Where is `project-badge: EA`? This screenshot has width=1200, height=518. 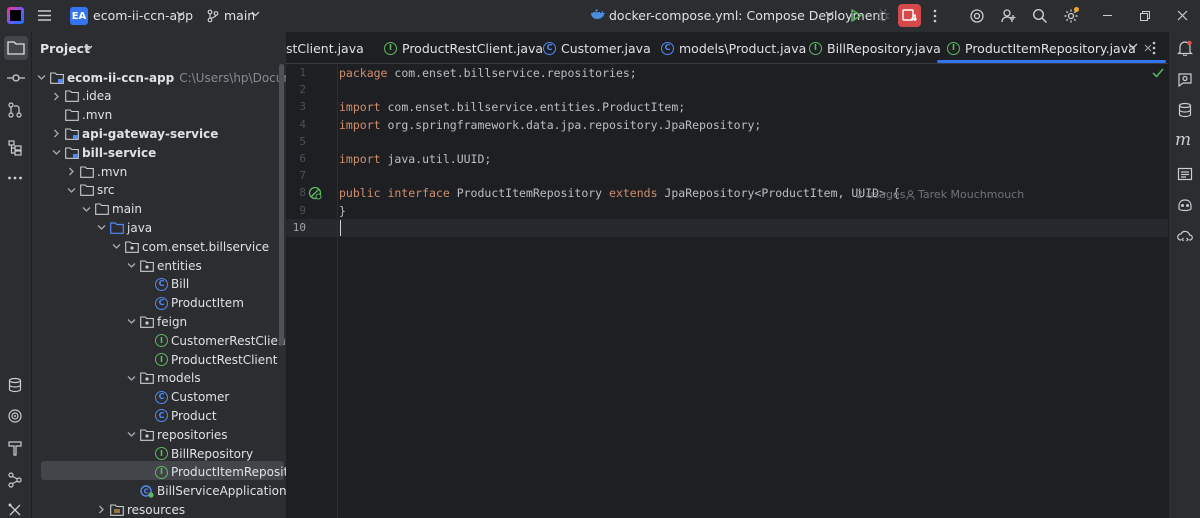
project-badge: EA is located at coordinates (79, 16).